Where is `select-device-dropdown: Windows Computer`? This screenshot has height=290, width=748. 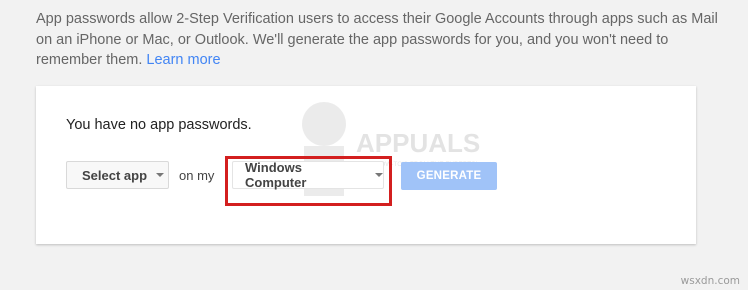 select-device-dropdown: Windows Computer is located at coordinates (308, 175).